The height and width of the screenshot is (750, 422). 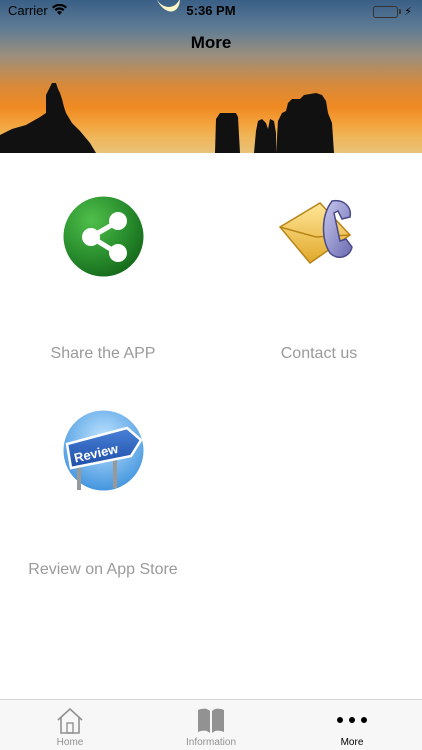 I want to click on tab-information-label: Information, so click(x=211, y=742).